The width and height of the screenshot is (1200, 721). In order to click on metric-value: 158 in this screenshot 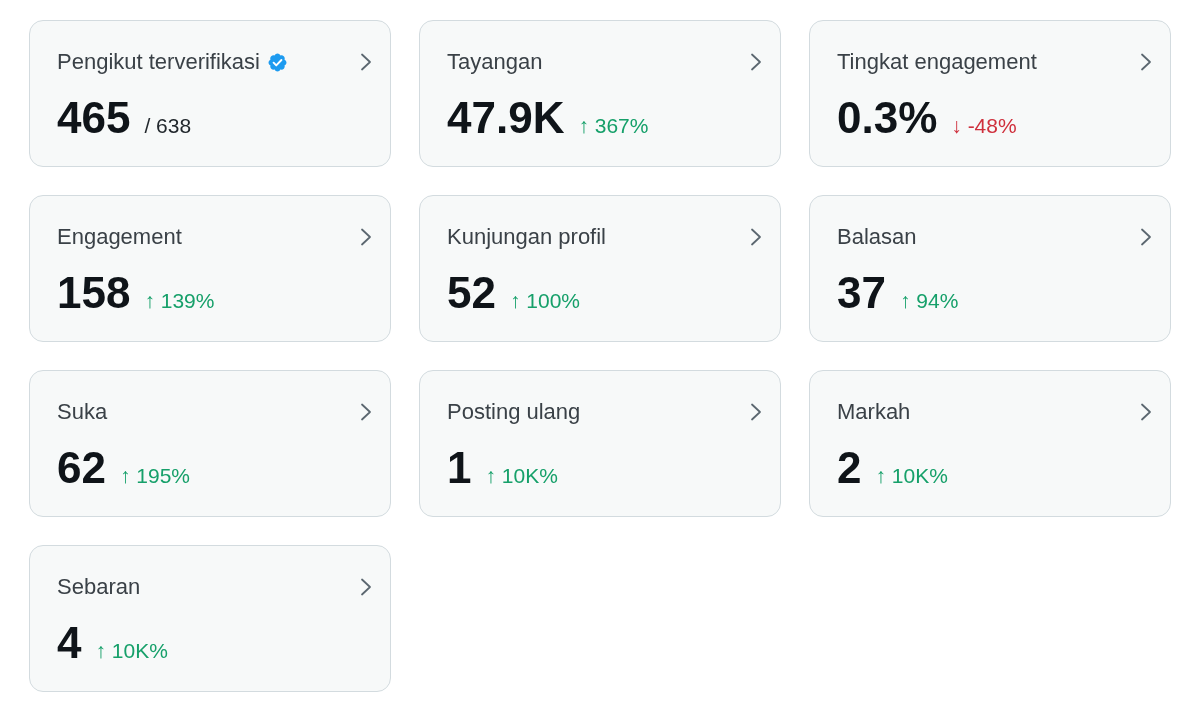, I will do `click(94, 293)`.